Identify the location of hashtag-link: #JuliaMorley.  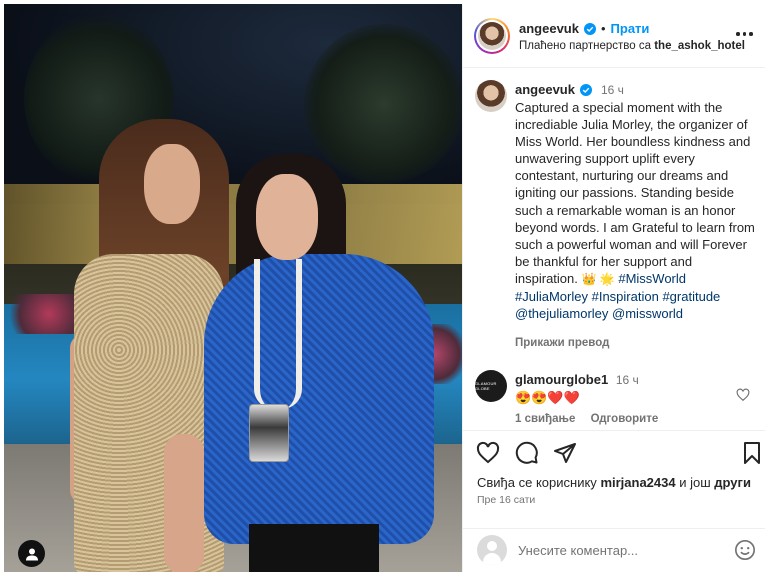
(551, 296).